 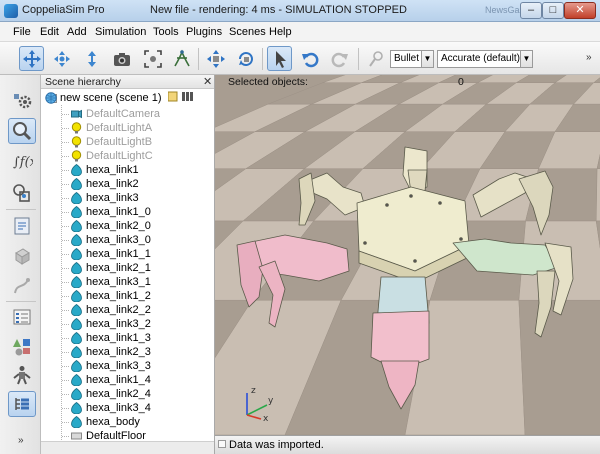 What do you see at coordinates (141, 212) in the screenshot?
I see `tree-item: hexa_link1_0` at bounding box center [141, 212].